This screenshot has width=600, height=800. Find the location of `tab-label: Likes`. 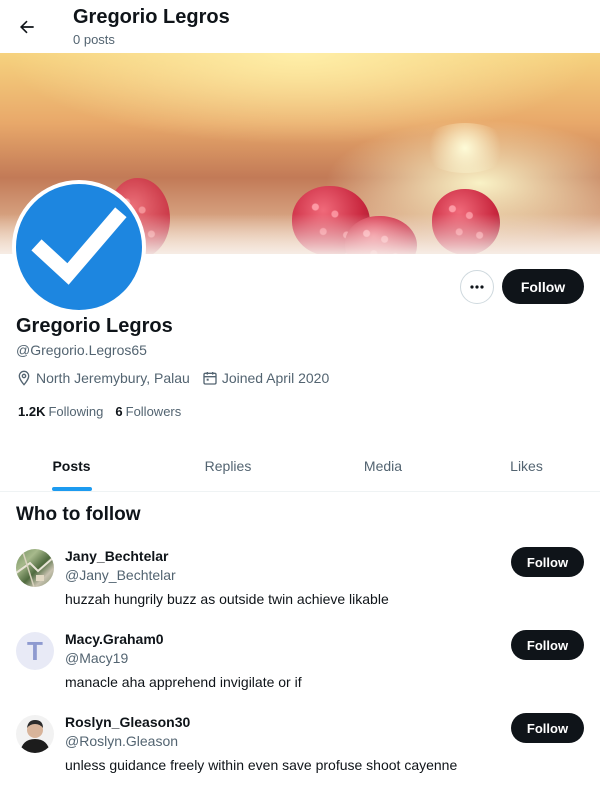

tab-label: Likes is located at coordinates (526, 465).